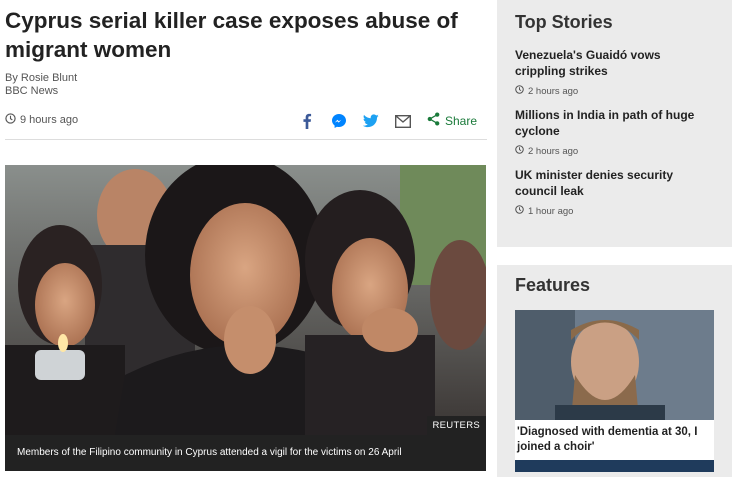  What do you see at coordinates (49, 120) in the screenshot?
I see `article-time-ago: 9 hours ago` at bounding box center [49, 120].